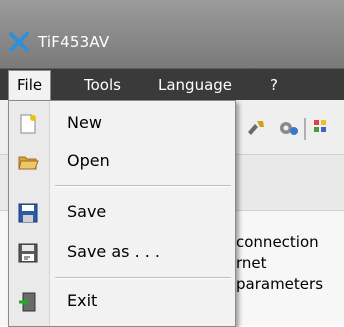  I want to click on menu-language: Language, so click(195, 85).